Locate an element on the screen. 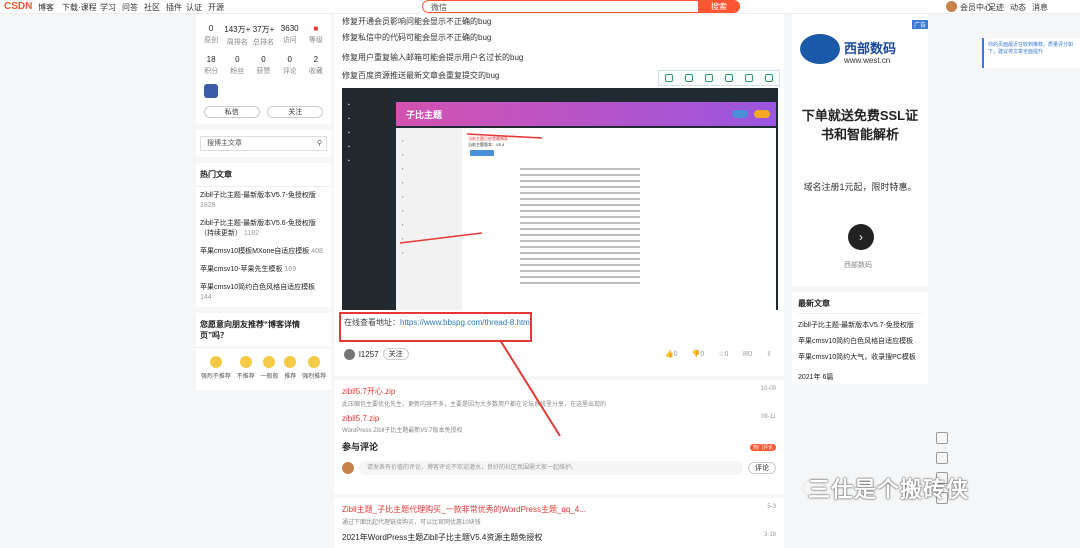 The width and height of the screenshot is (1080, 548). survey-option-recommend: 推荐 is located at coordinates (290, 368).